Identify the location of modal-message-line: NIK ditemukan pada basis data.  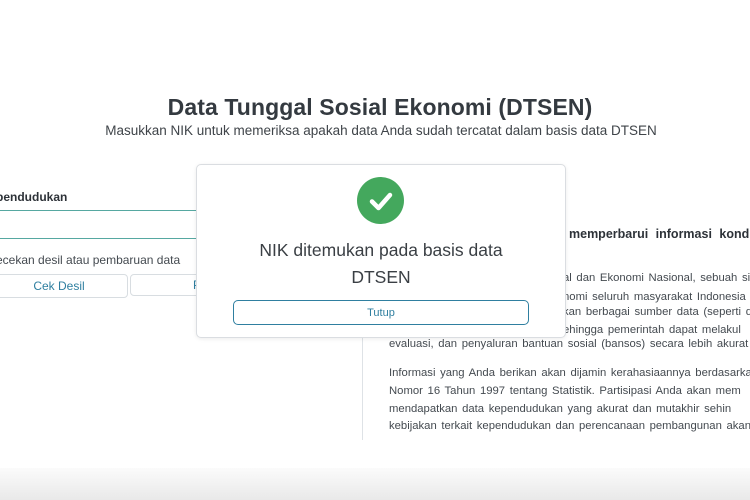
(381, 250).